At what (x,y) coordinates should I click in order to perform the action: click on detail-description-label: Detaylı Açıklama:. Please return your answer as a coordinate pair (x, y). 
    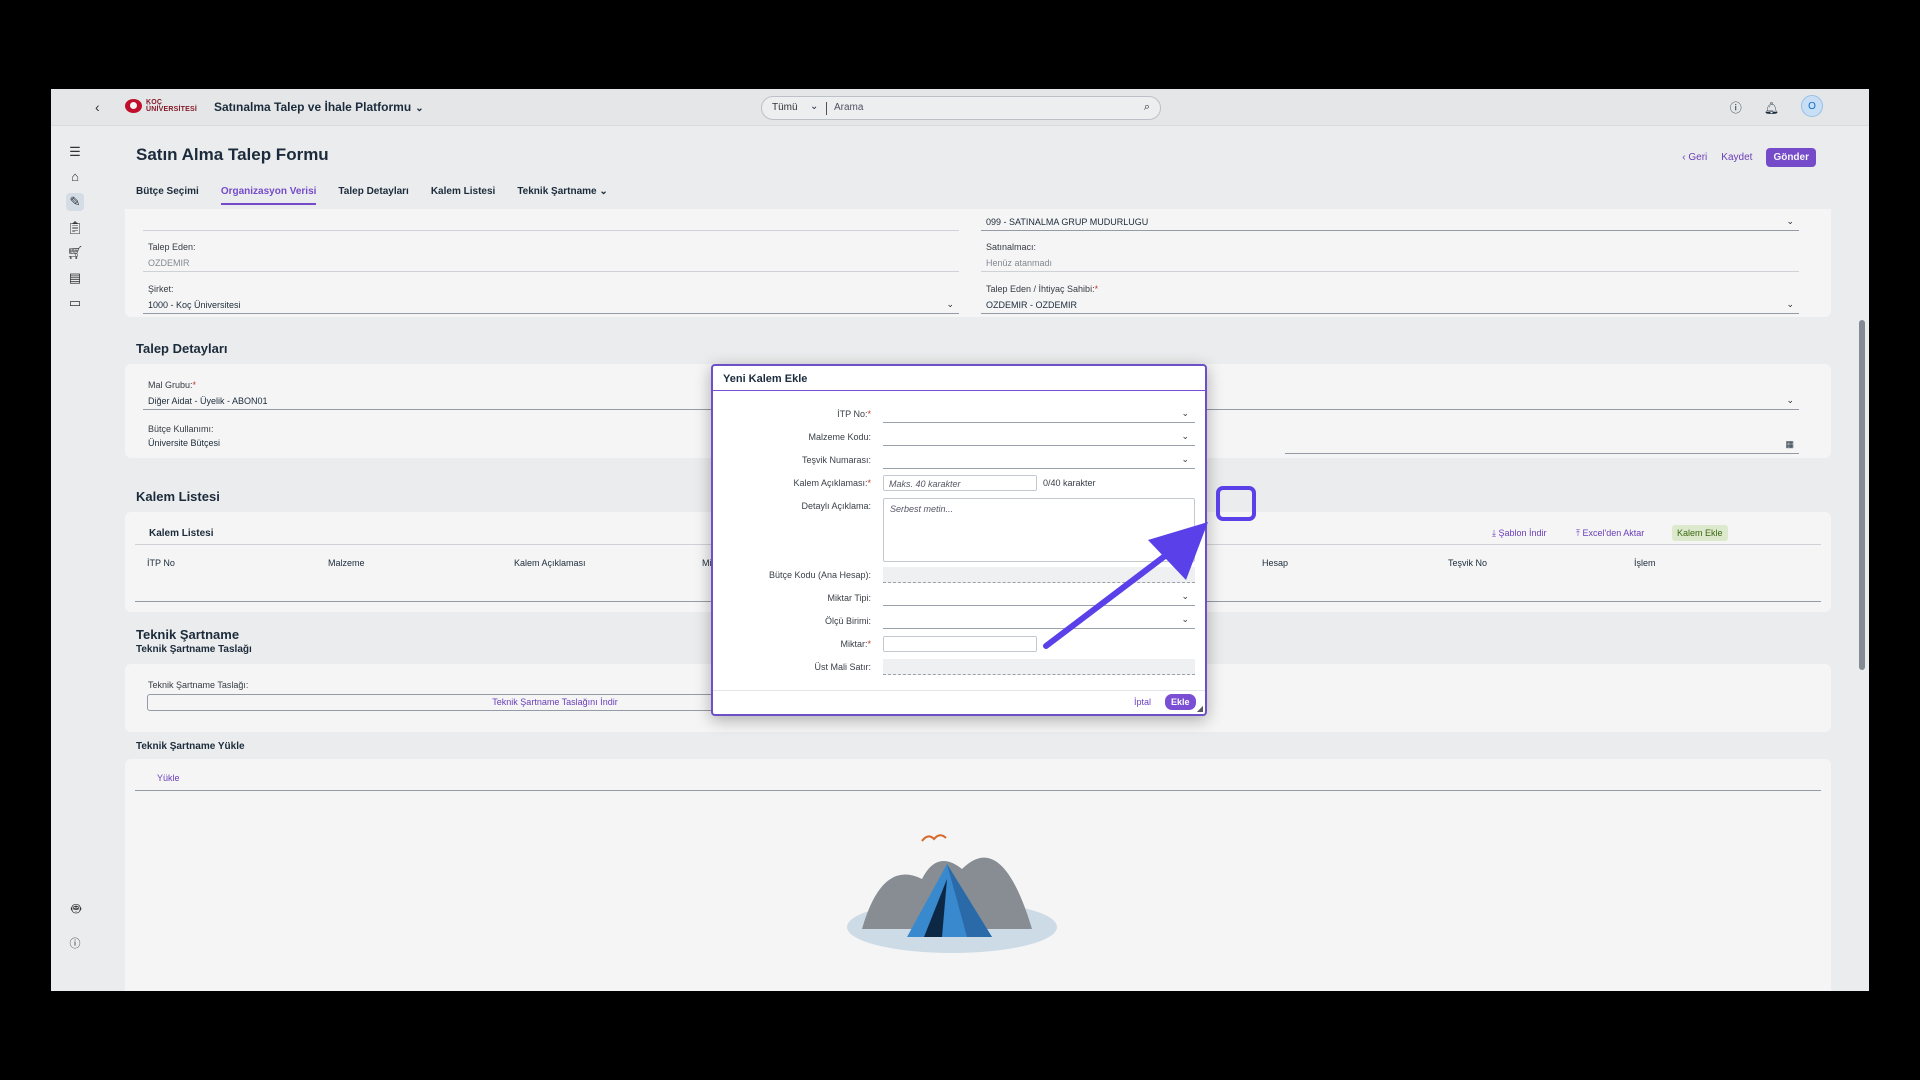
    Looking at the image, I should click on (836, 506).